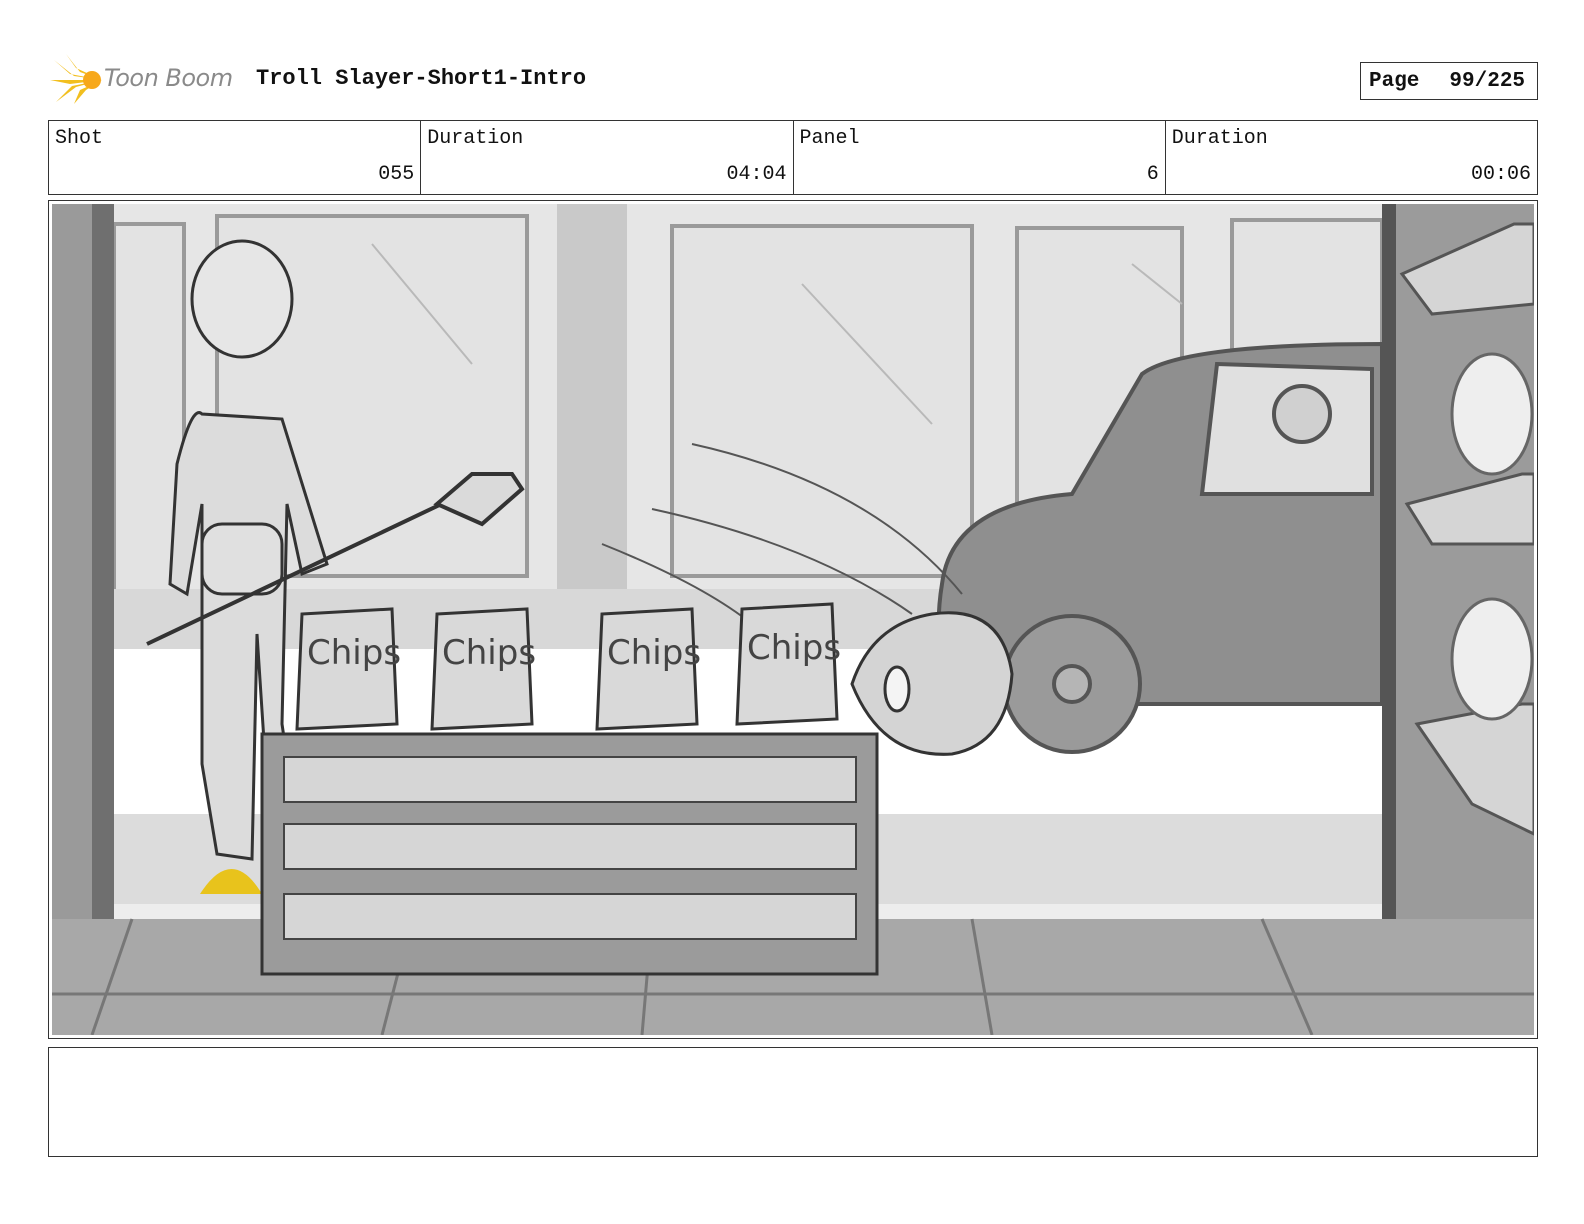 The image size is (1584, 1224). I want to click on toon-boom-logo: Toon Boom, so click(145, 80).